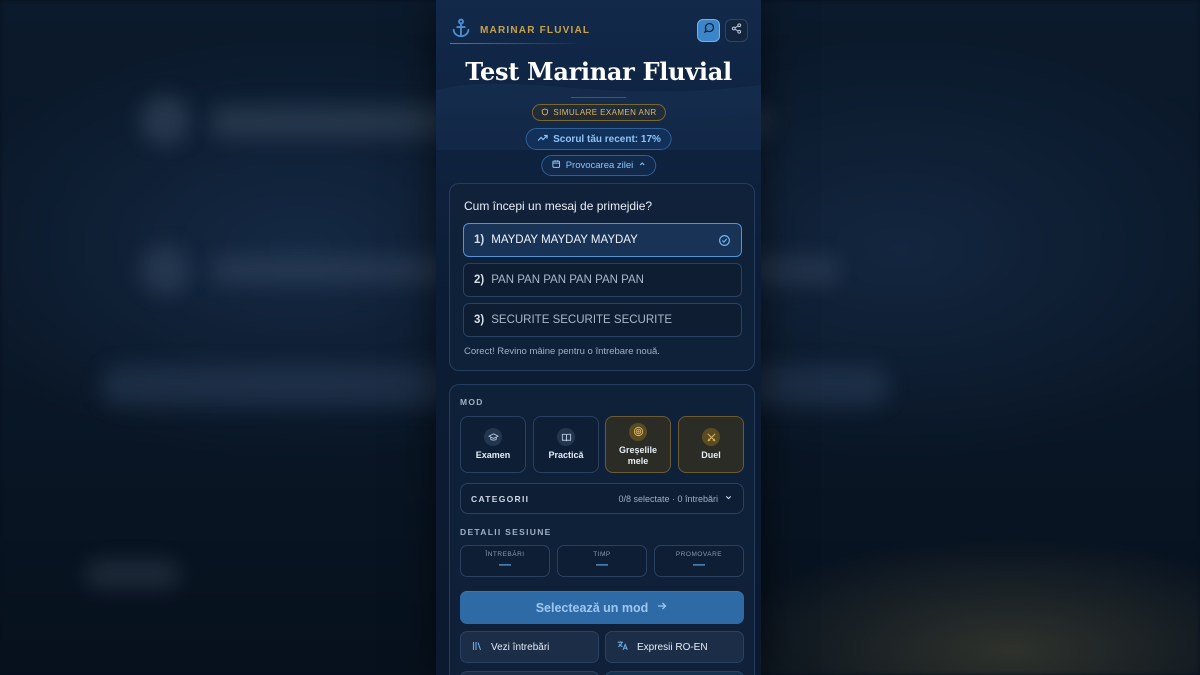 This screenshot has width=1200, height=675. Describe the element at coordinates (500, 498) in the screenshot. I see `categories-label: CATEGORII` at that location.